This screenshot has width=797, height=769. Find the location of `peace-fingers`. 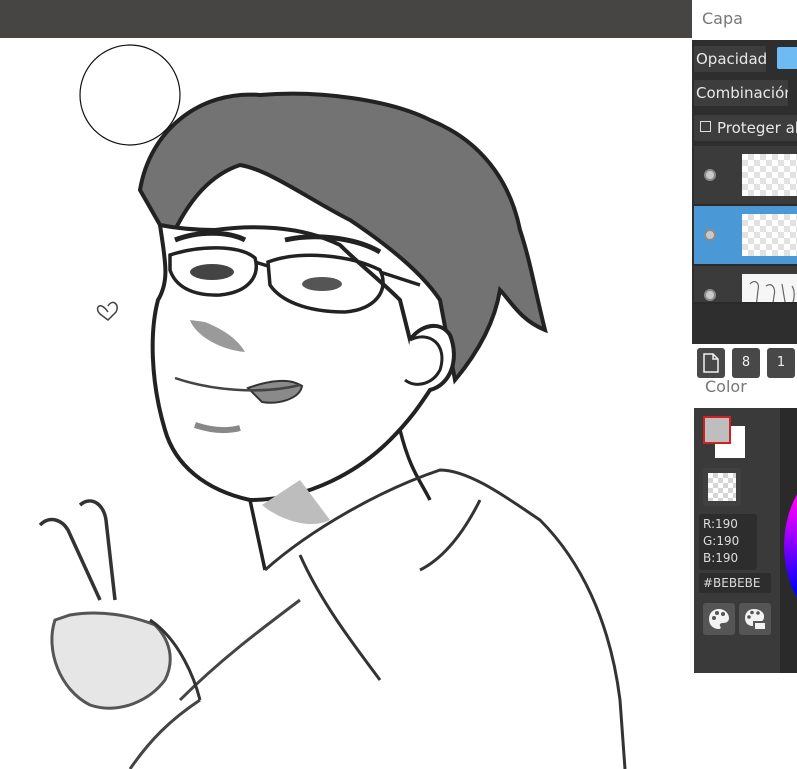

peace-fingers is located at coordinates (77, 550).